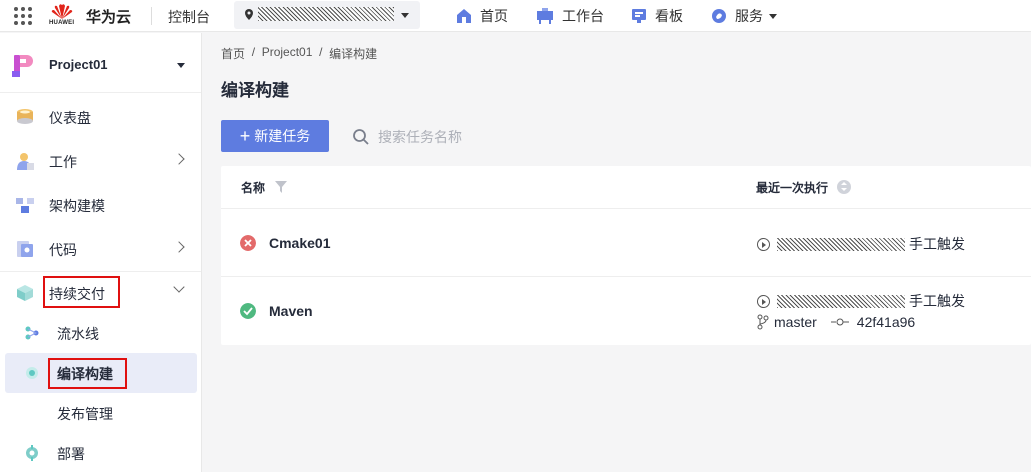  I want to click on nav-home: 首页, so click(482, 16).